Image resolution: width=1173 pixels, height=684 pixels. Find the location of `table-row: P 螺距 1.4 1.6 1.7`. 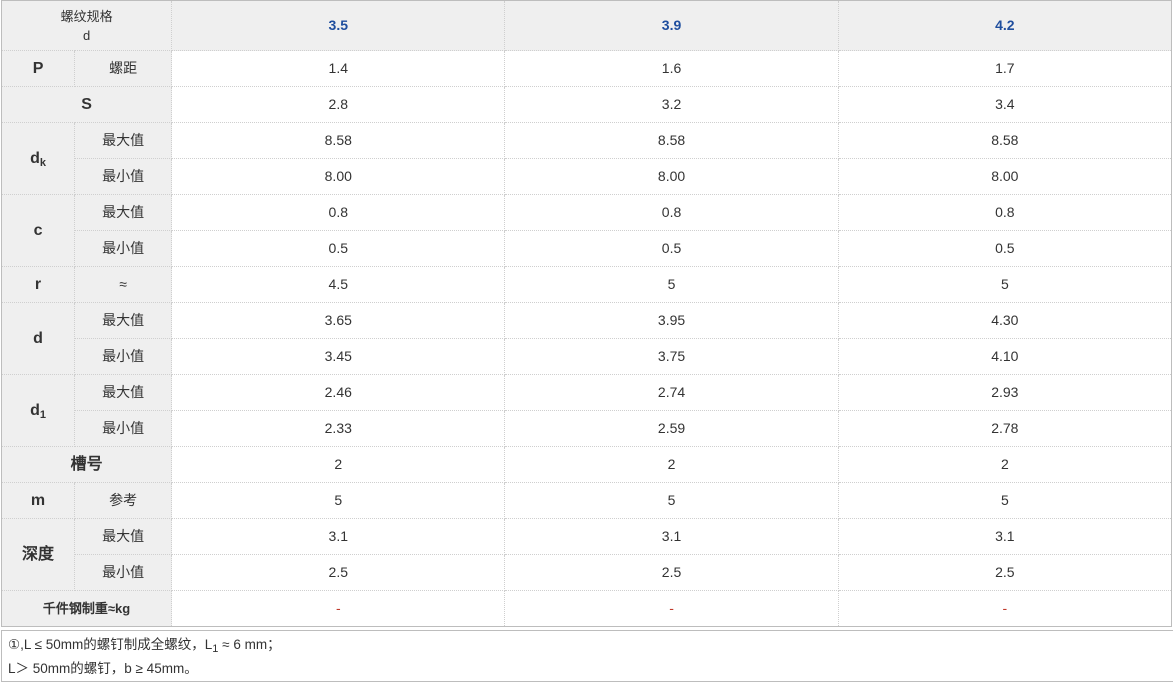

table-row: P 螺距 1.4 1.6 1.7 is located at coordinates (586, 68).